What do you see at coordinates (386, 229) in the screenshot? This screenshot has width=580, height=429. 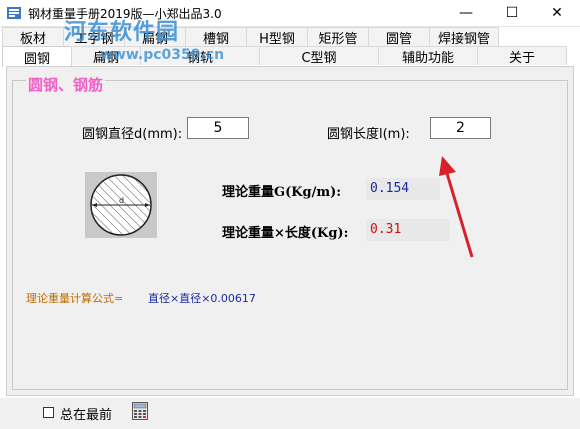 I see `total-weight-text: 0.31` at bounding box center [386, 229].